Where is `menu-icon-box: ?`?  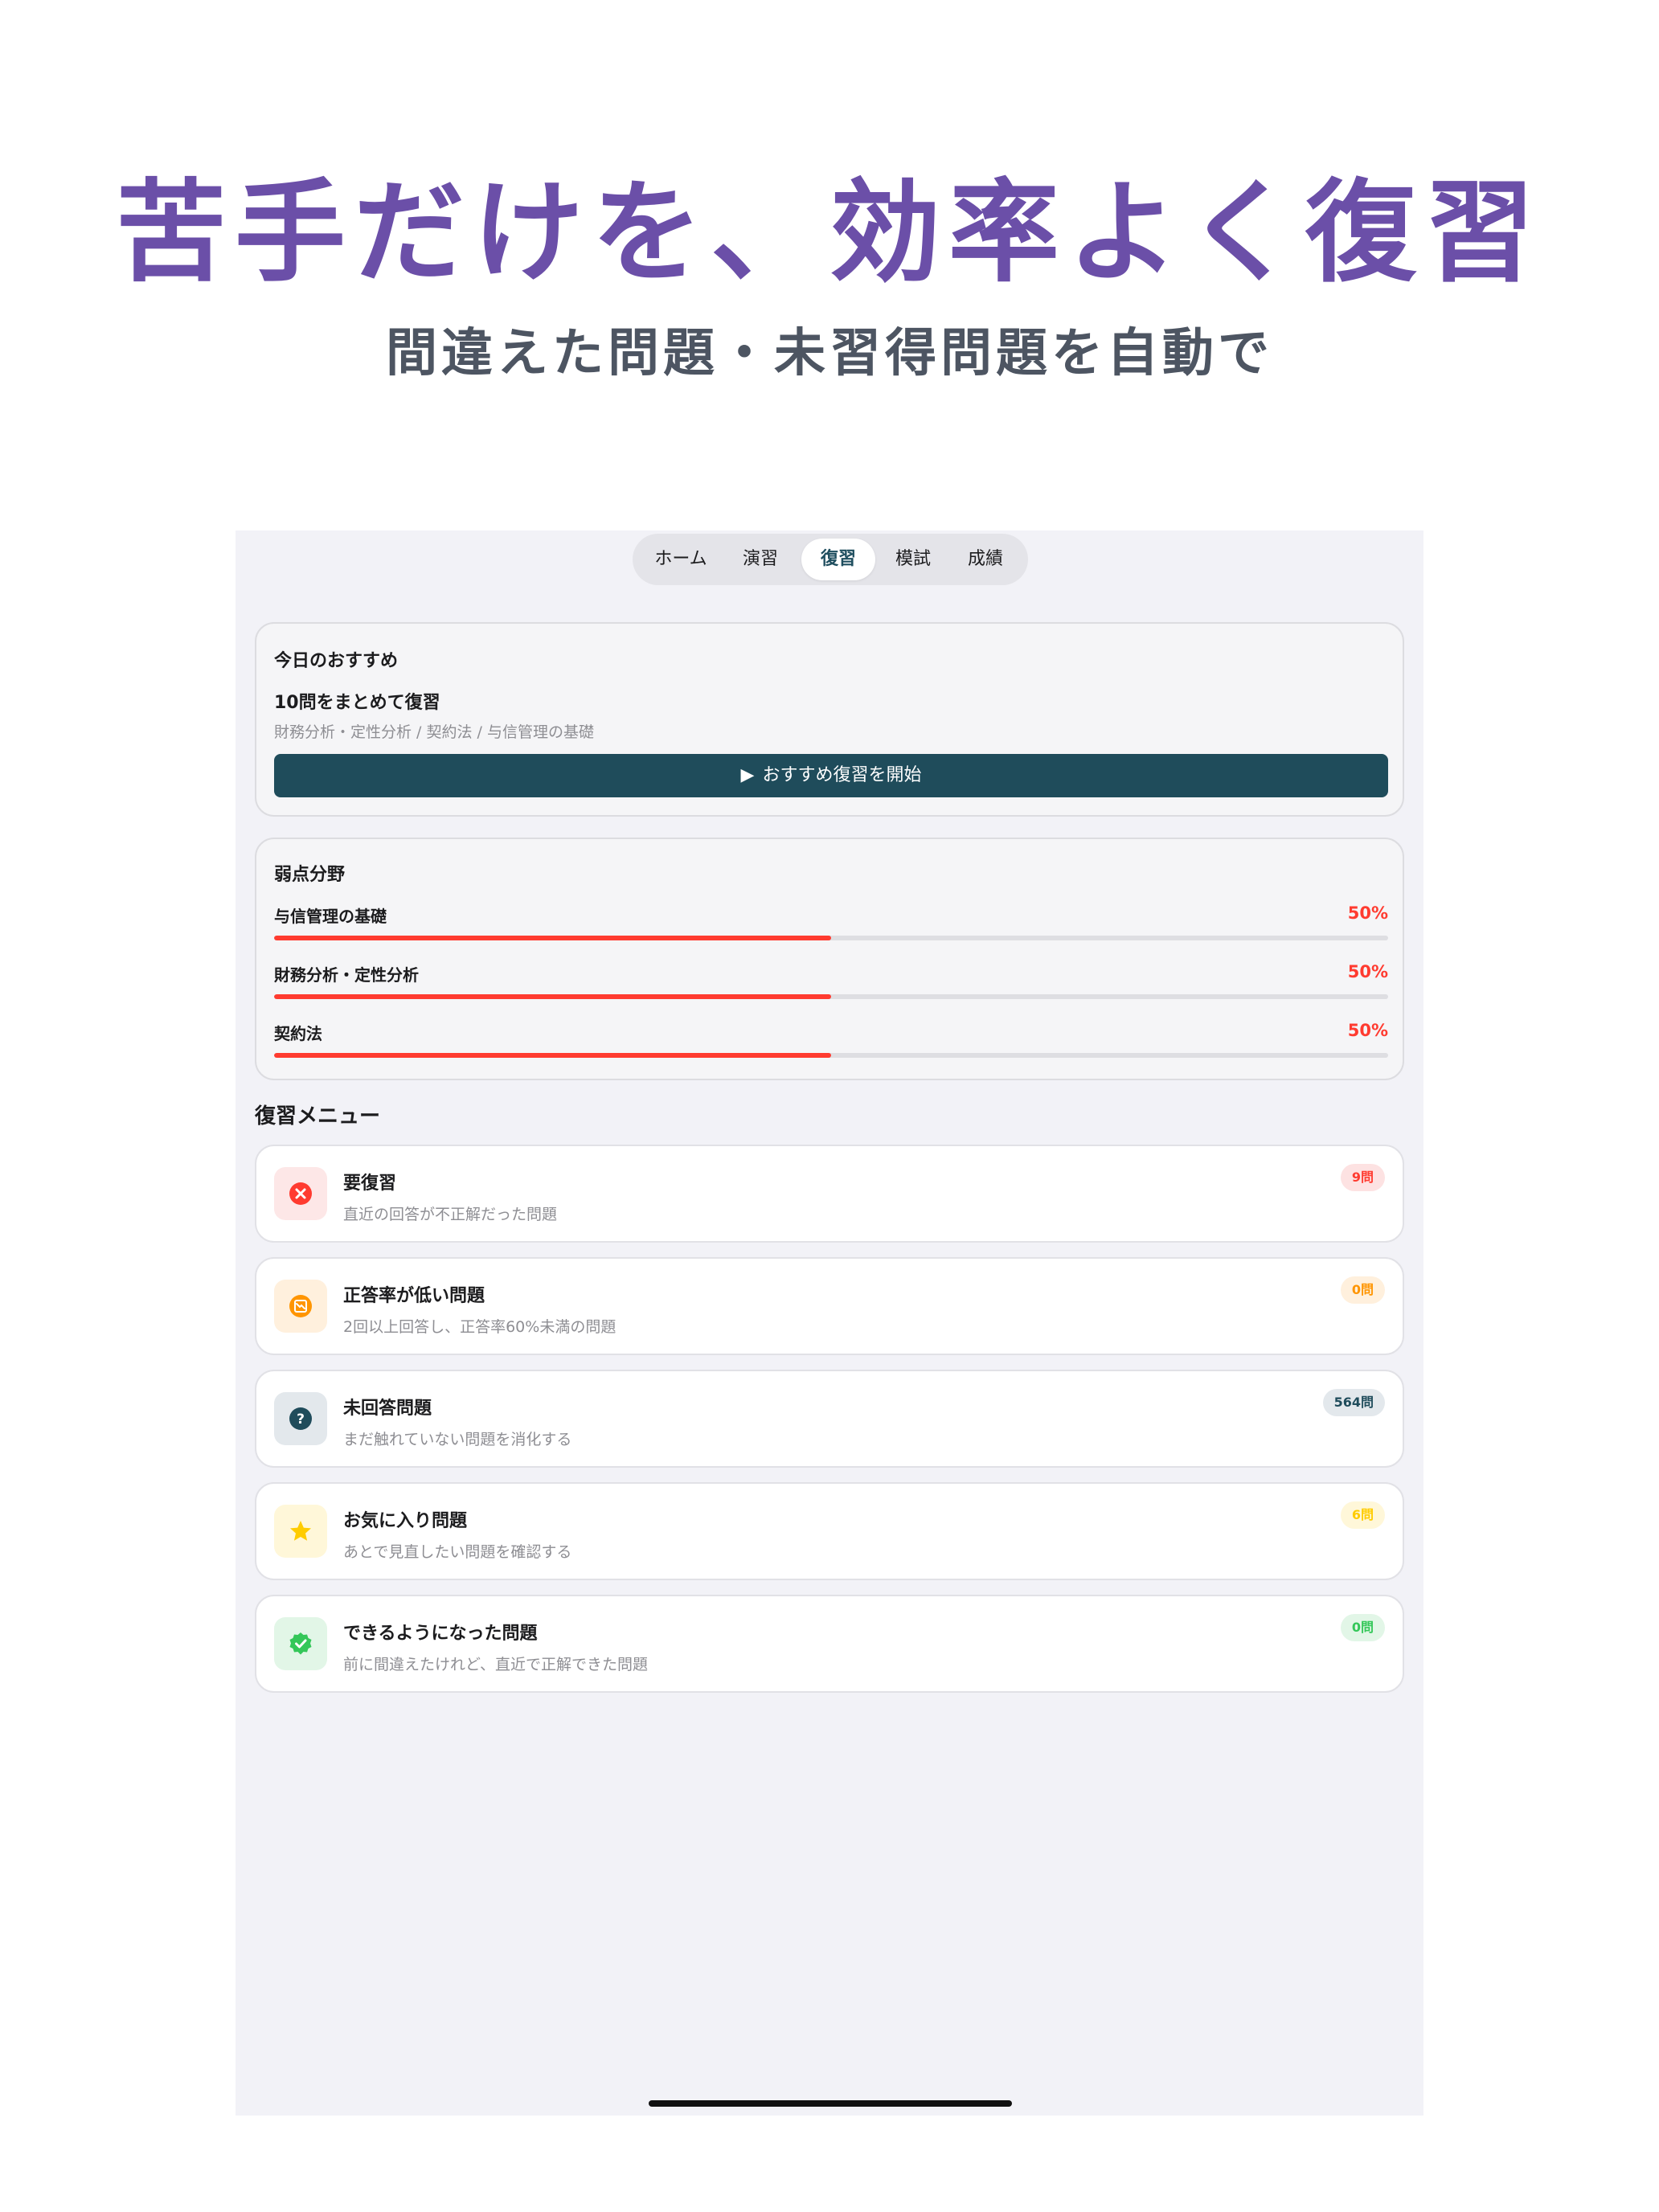
menu-icon-box: ? is located at coordinates (300, 1418).